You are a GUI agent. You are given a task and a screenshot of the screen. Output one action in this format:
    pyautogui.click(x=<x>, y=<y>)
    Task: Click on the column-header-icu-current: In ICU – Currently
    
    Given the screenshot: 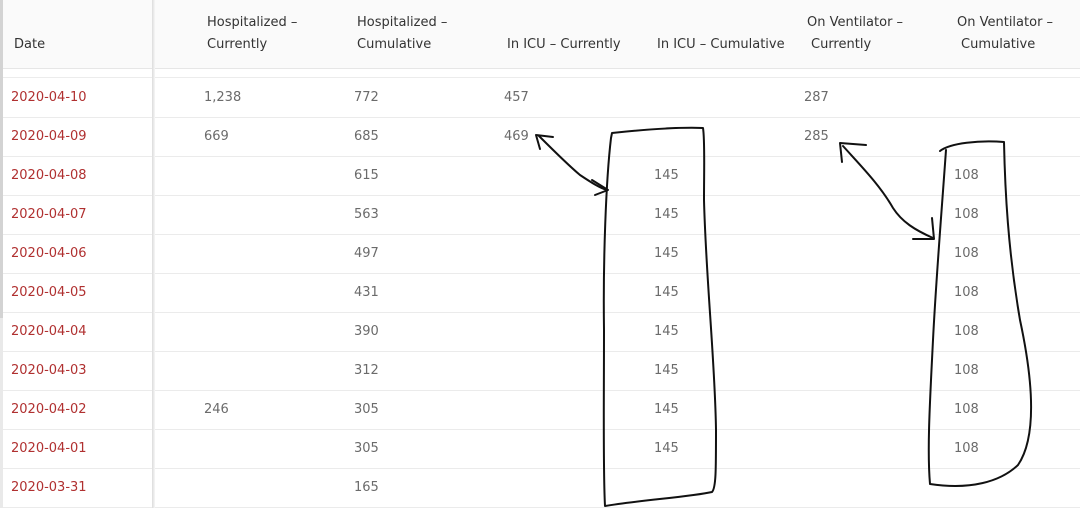 What is the action you would take?
    pyautogui.click(x=564, y=45)
    